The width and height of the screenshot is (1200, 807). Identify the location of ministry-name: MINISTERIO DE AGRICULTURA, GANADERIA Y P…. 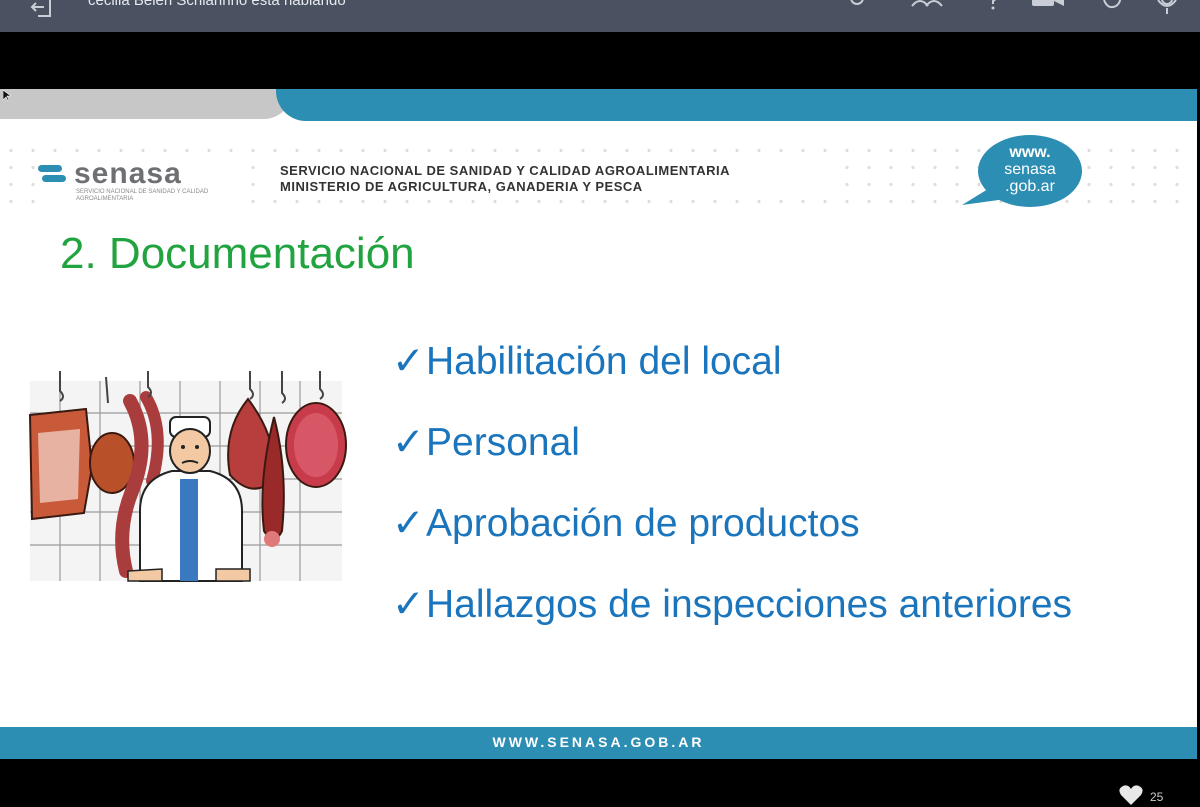
(461, 186).